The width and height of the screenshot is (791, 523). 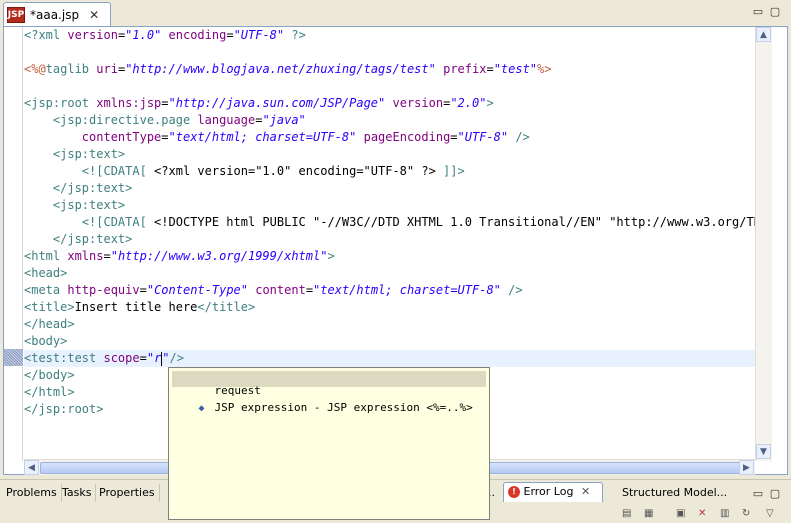 I want to click on code-token: xmlns:jsp, so click(x=129, y=103).